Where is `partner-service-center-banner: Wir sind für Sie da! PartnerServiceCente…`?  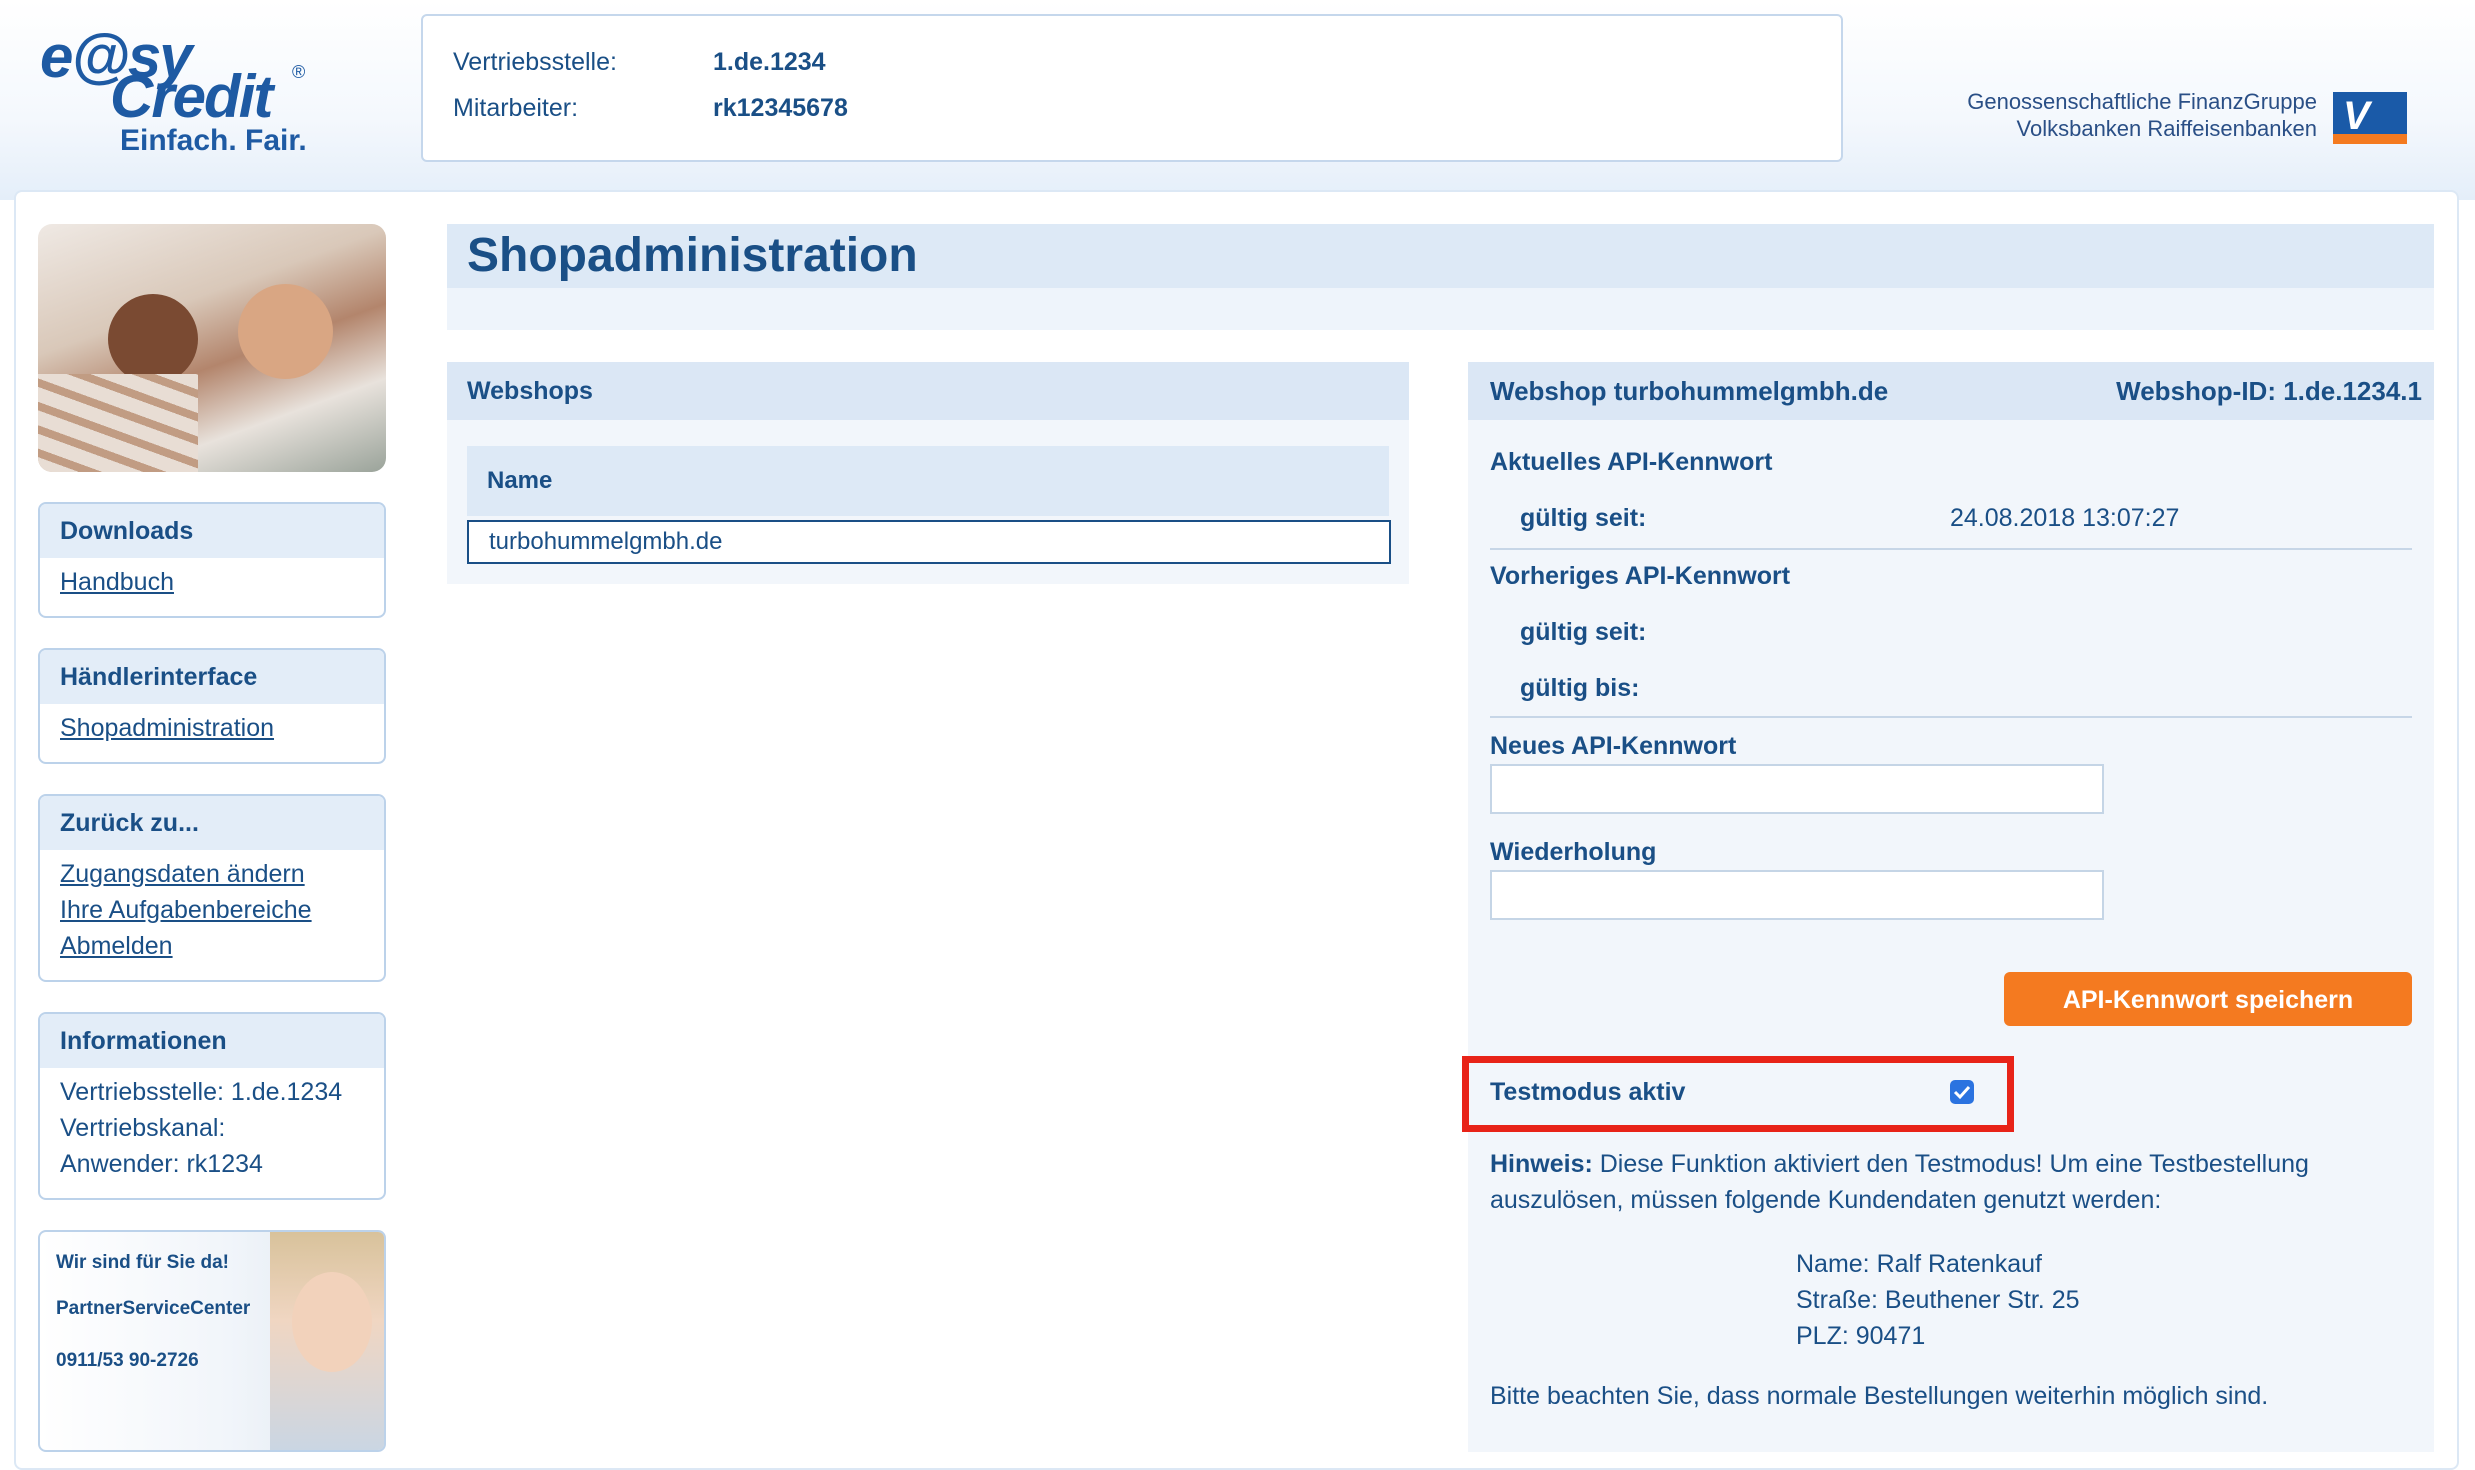
partner-service-center-banner: Wir sind für Sie da! PartnerServiceCente… is located at coordinates (212, 1341).